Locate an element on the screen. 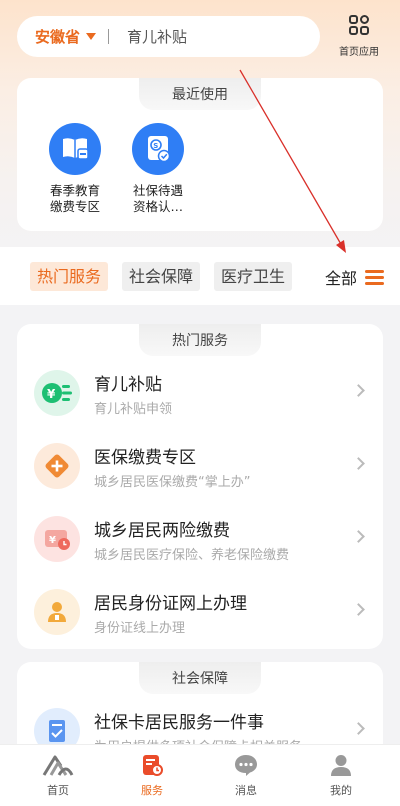 The width and height of the screenshot is (400, 806). message-icon is located at coordinates (246, 765).